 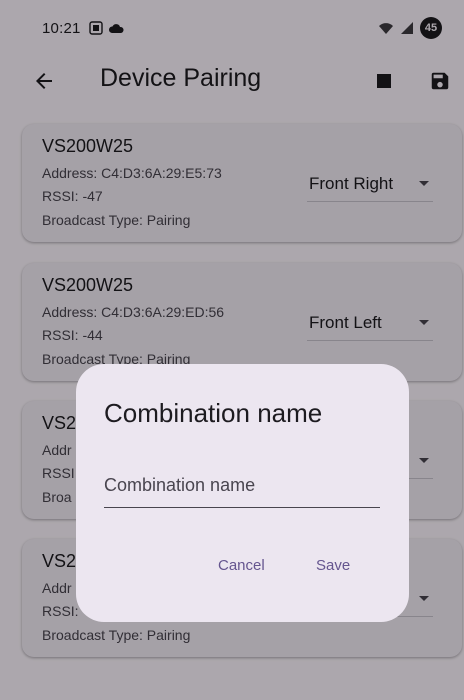 I want to click on cancel-button: Cancel, so click(x=241, y=565).